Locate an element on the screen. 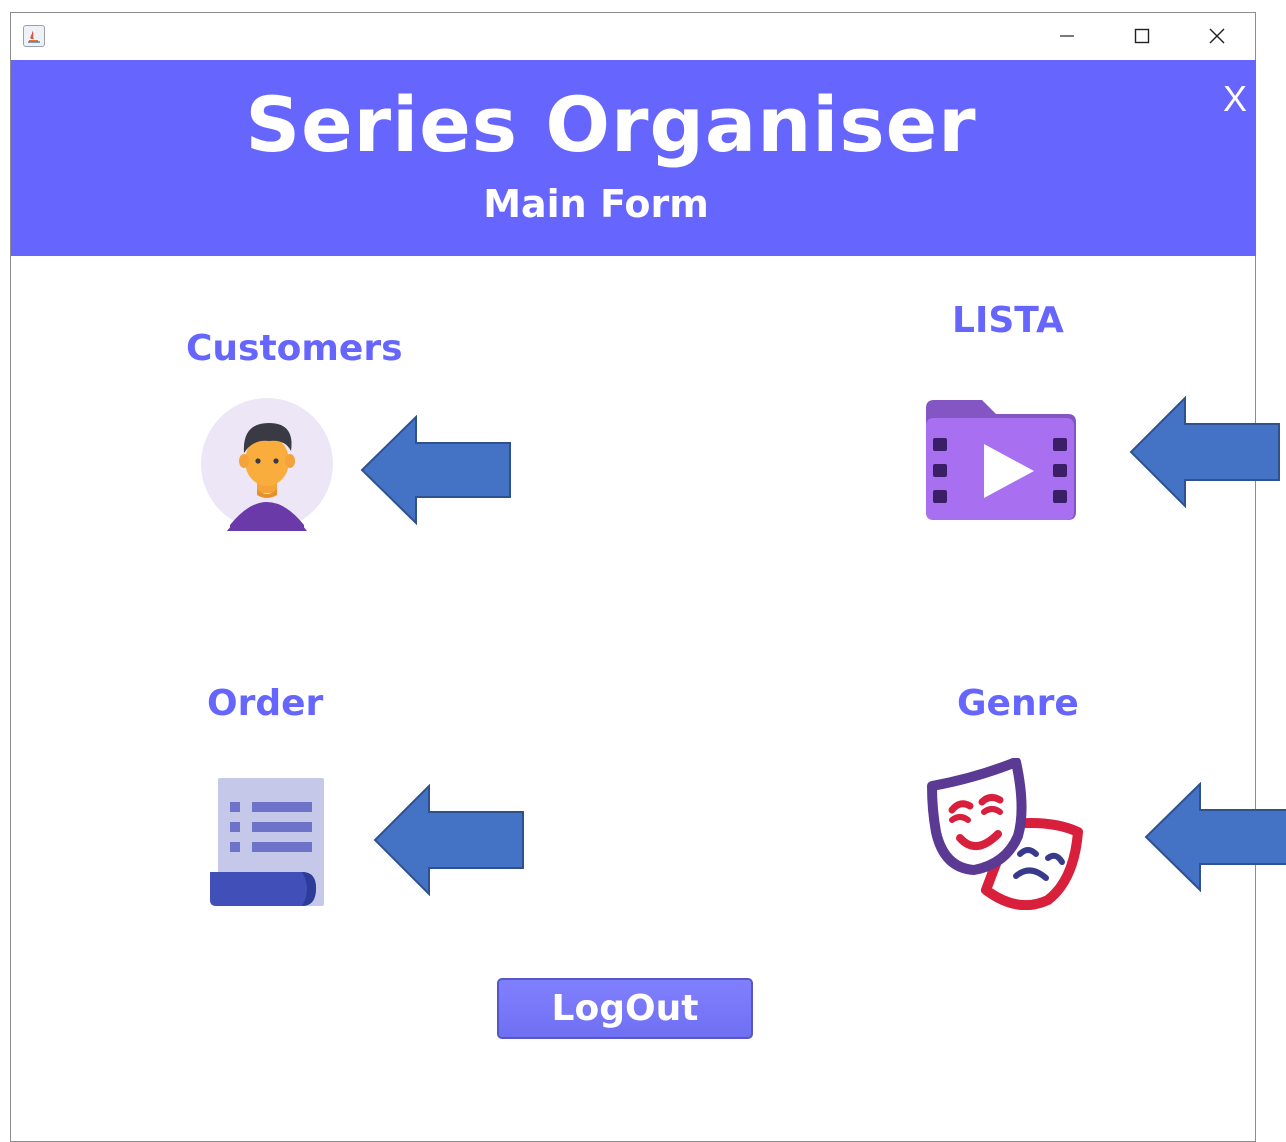 The image size is (1286, 1142). customers-button is located at coordinates (267, 466).